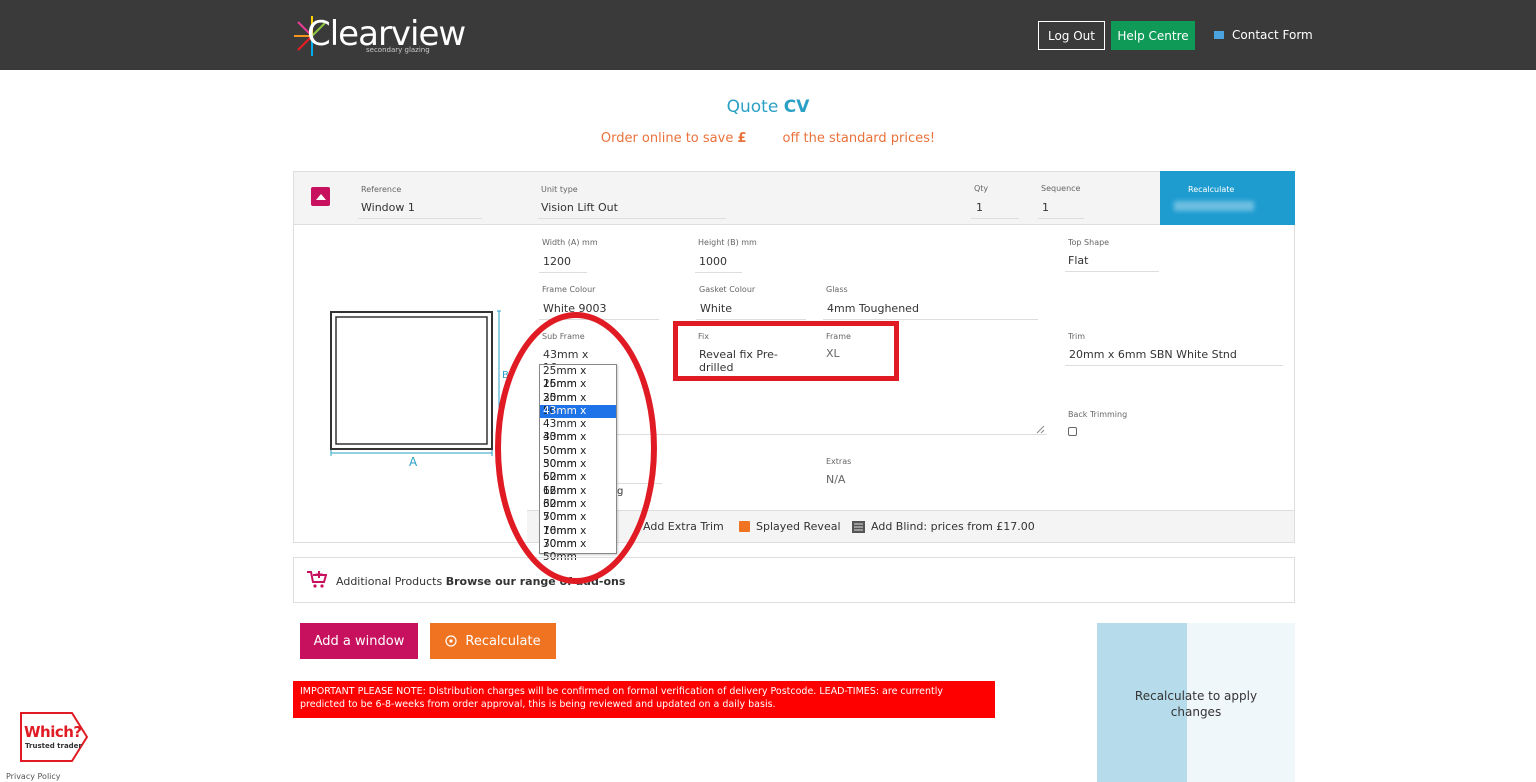 The width and height of the screenshot is (1536, 782). I want to click on trim-label: Trim, so click(1077, 336).